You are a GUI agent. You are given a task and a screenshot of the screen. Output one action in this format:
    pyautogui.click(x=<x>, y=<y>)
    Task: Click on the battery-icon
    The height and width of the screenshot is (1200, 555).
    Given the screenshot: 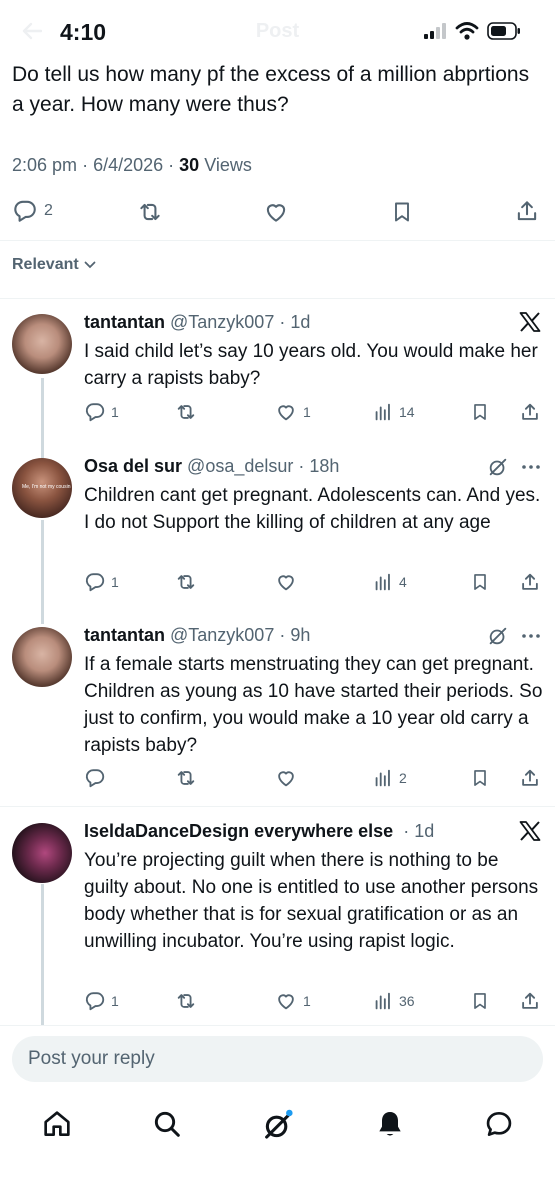 What is the action you would take?
    pyautogui.click(x=504, y=31)
    